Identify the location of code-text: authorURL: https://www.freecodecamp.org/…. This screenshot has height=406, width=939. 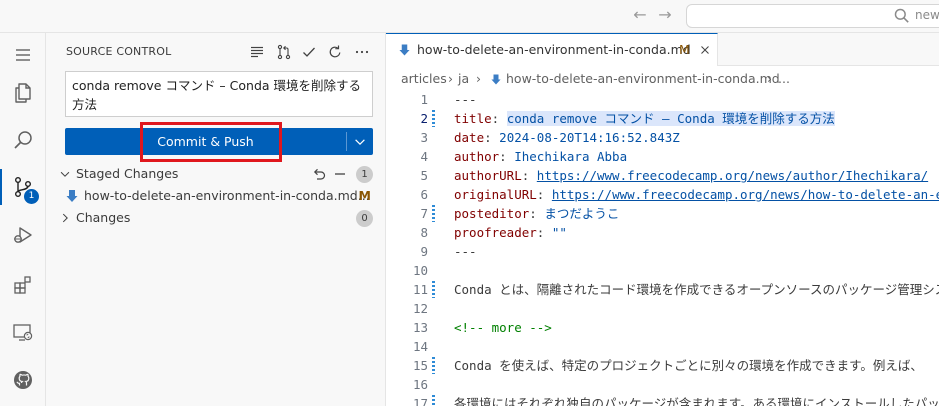
(691, 175).